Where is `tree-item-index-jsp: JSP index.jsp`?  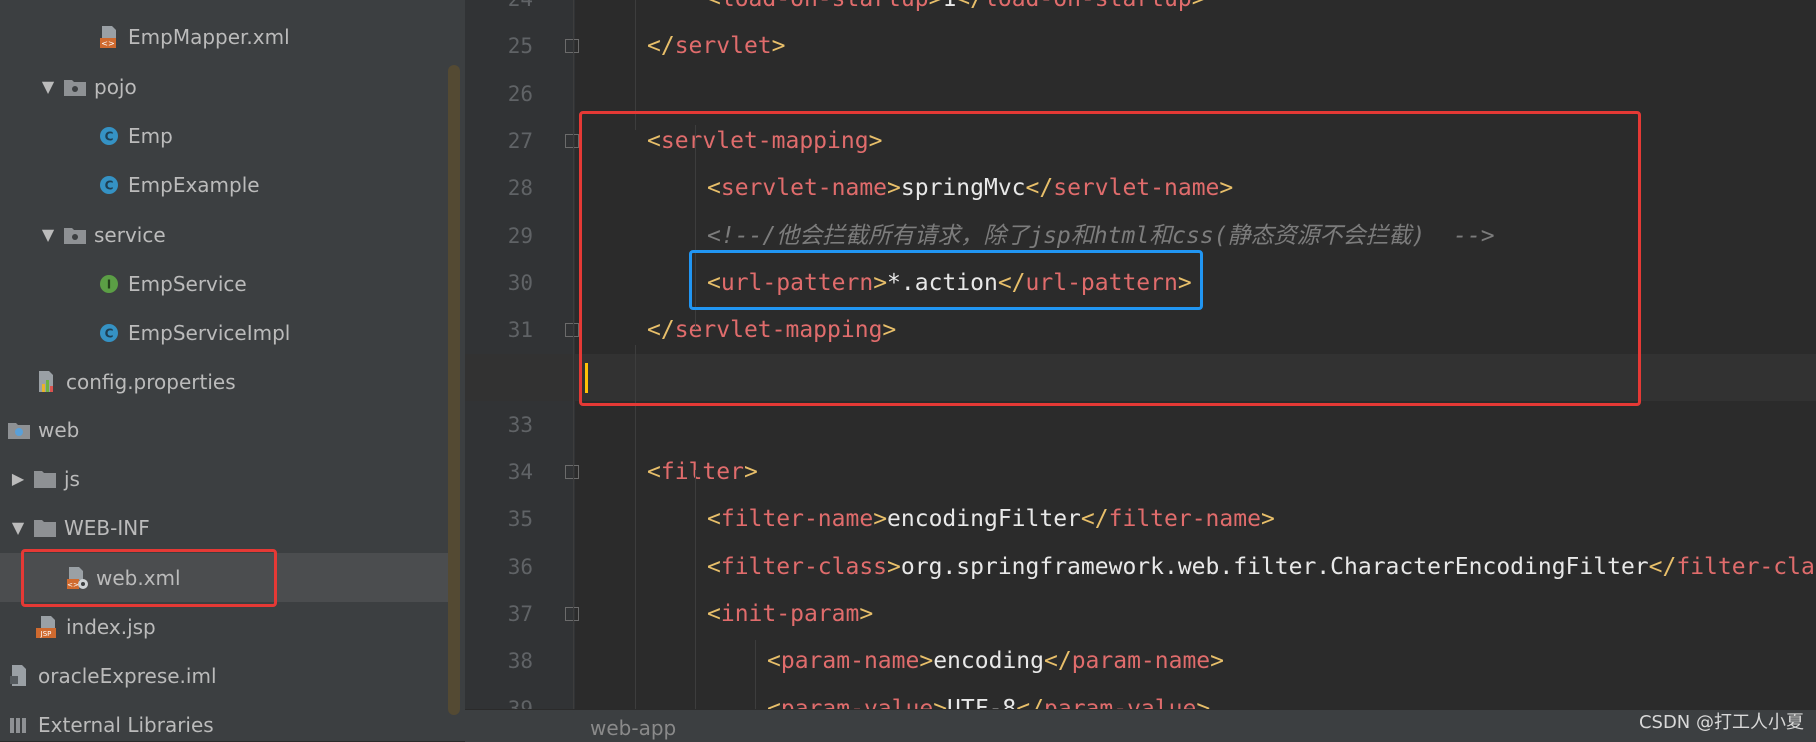
tree-item-index-jsp: JSP index.jsp is located at coordinates (227, 626).